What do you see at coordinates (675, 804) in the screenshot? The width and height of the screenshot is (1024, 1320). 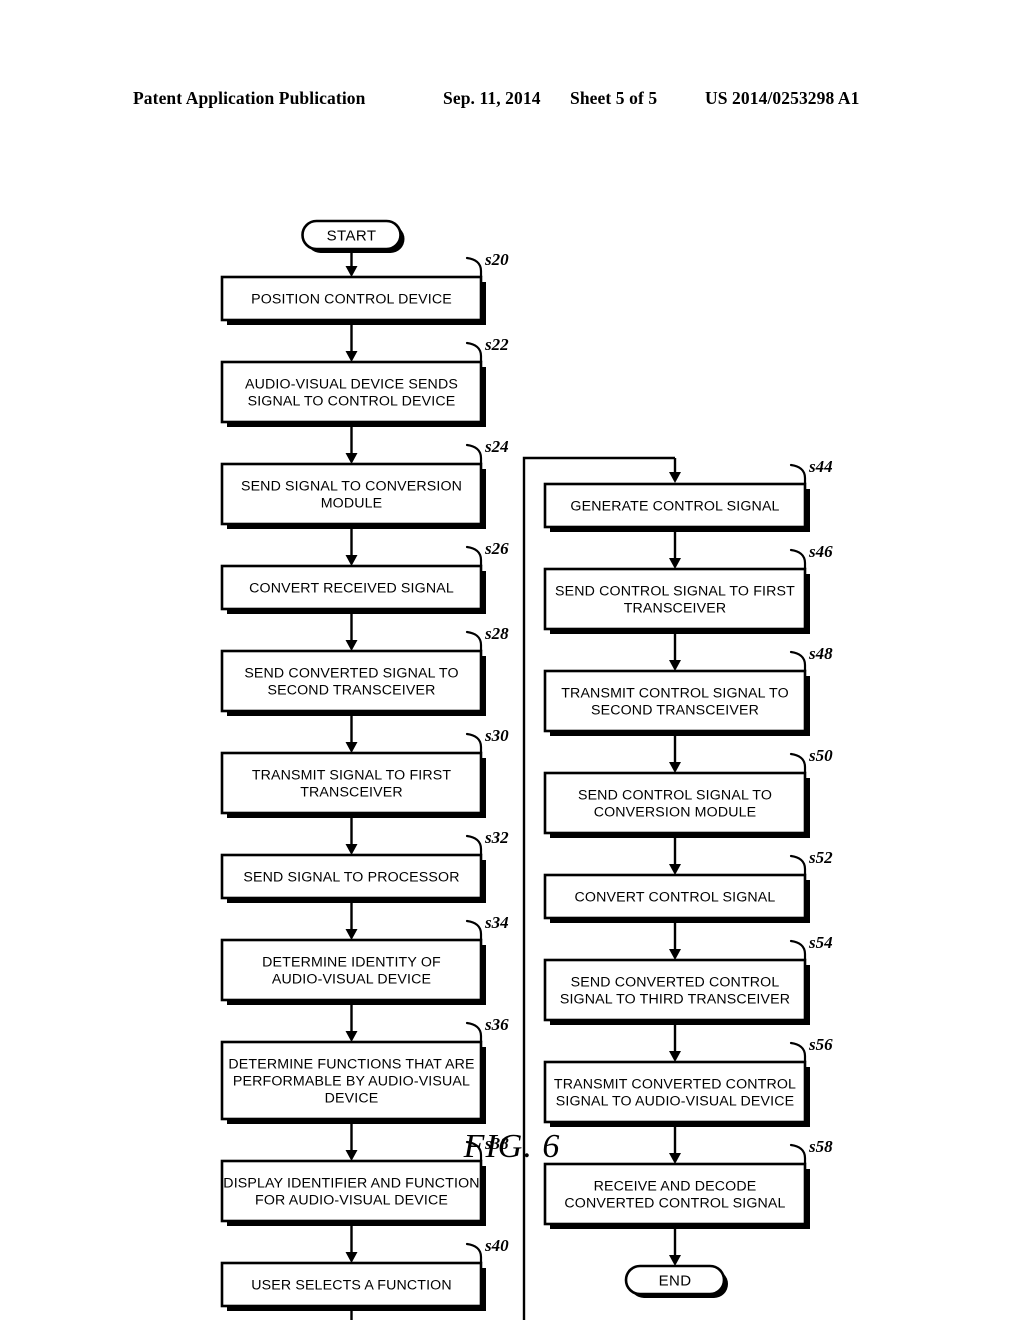 I see `node-label: SEND CONTROL SIGNAL TO CONVERSION MODULE` at bounding box center [675, 804].